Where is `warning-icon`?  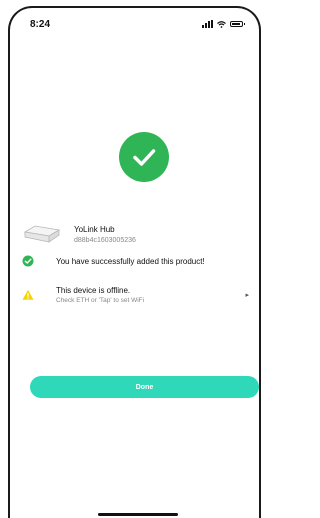 warning-icon is located at coordinates (28, 294).